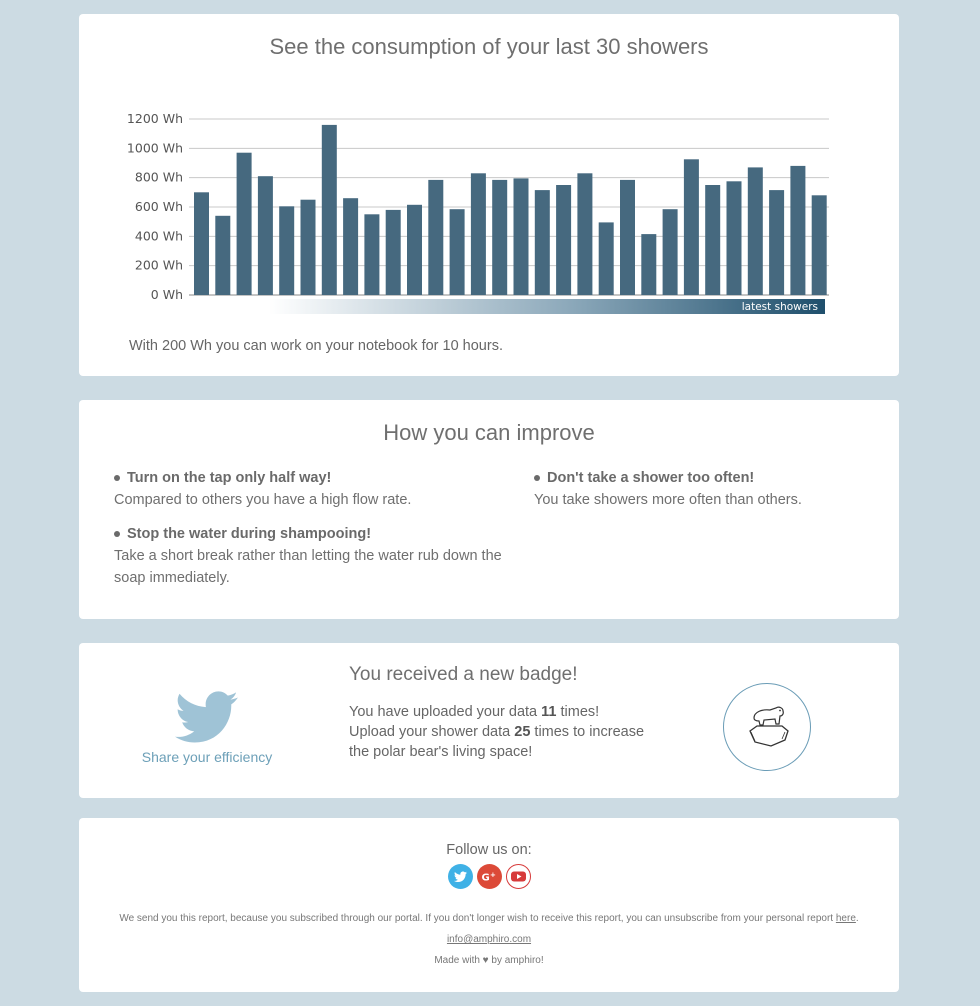 The width and height of the screenshot is (980, 1006). What do you see at coordinates (668, 500) in the screenshot?
I see `tip-body: You take showers more often than others.` at bounding box center [668, 500].